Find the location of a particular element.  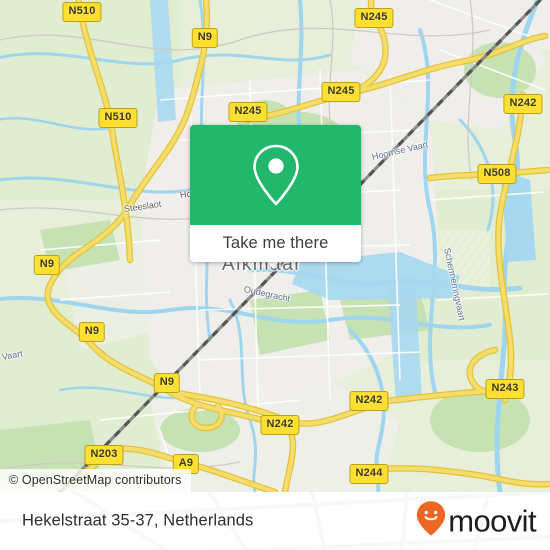

road-shield: N508 is located at coordinates (497, 174).